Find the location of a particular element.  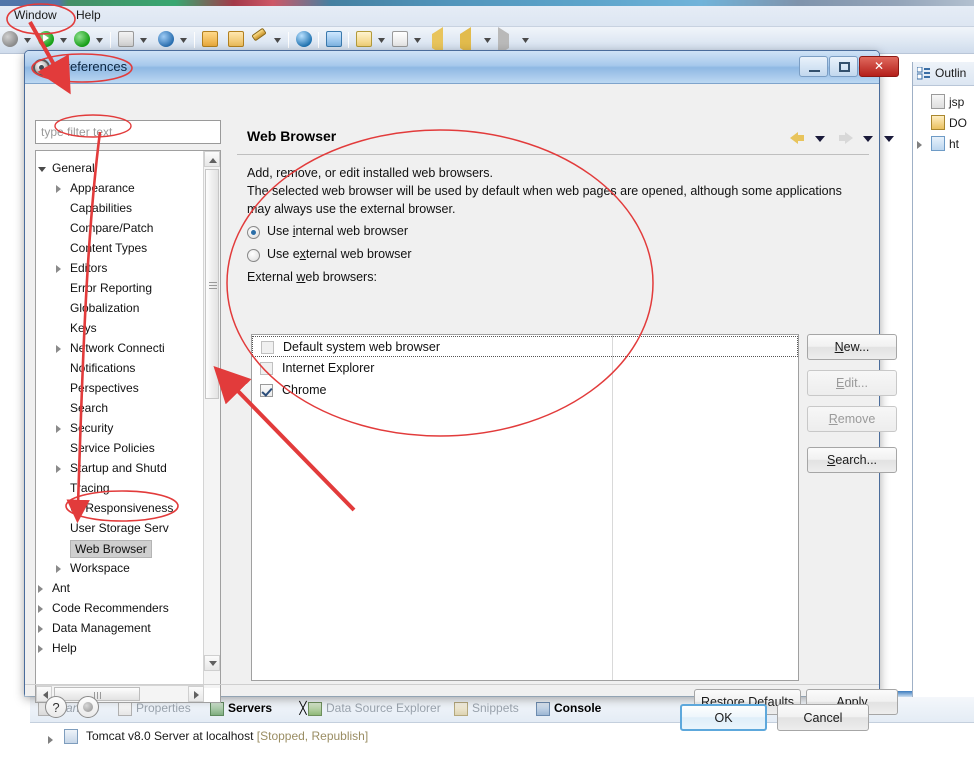

list-item: Default system web browser is located at coordinates (525, 346).